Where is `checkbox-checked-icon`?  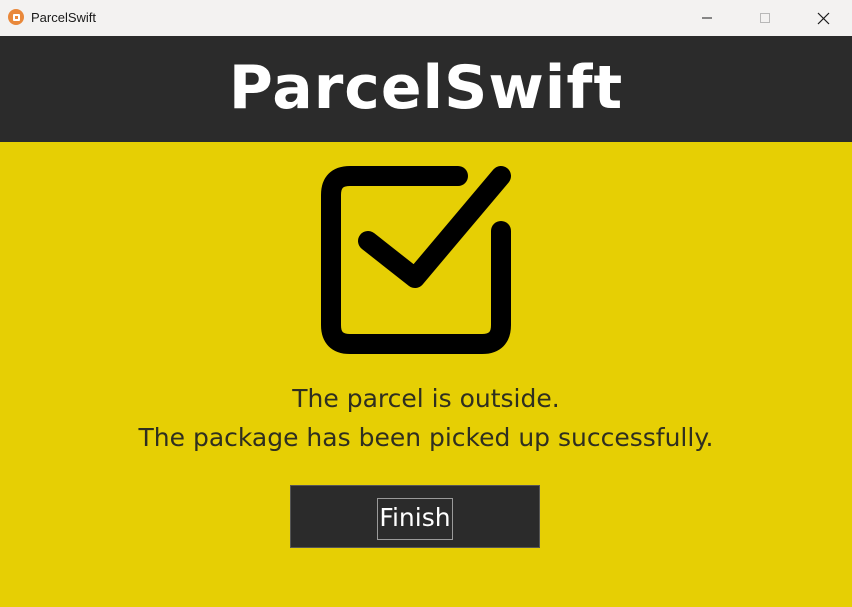
checkbox-checked-icon is located at coordinates (416, 260).